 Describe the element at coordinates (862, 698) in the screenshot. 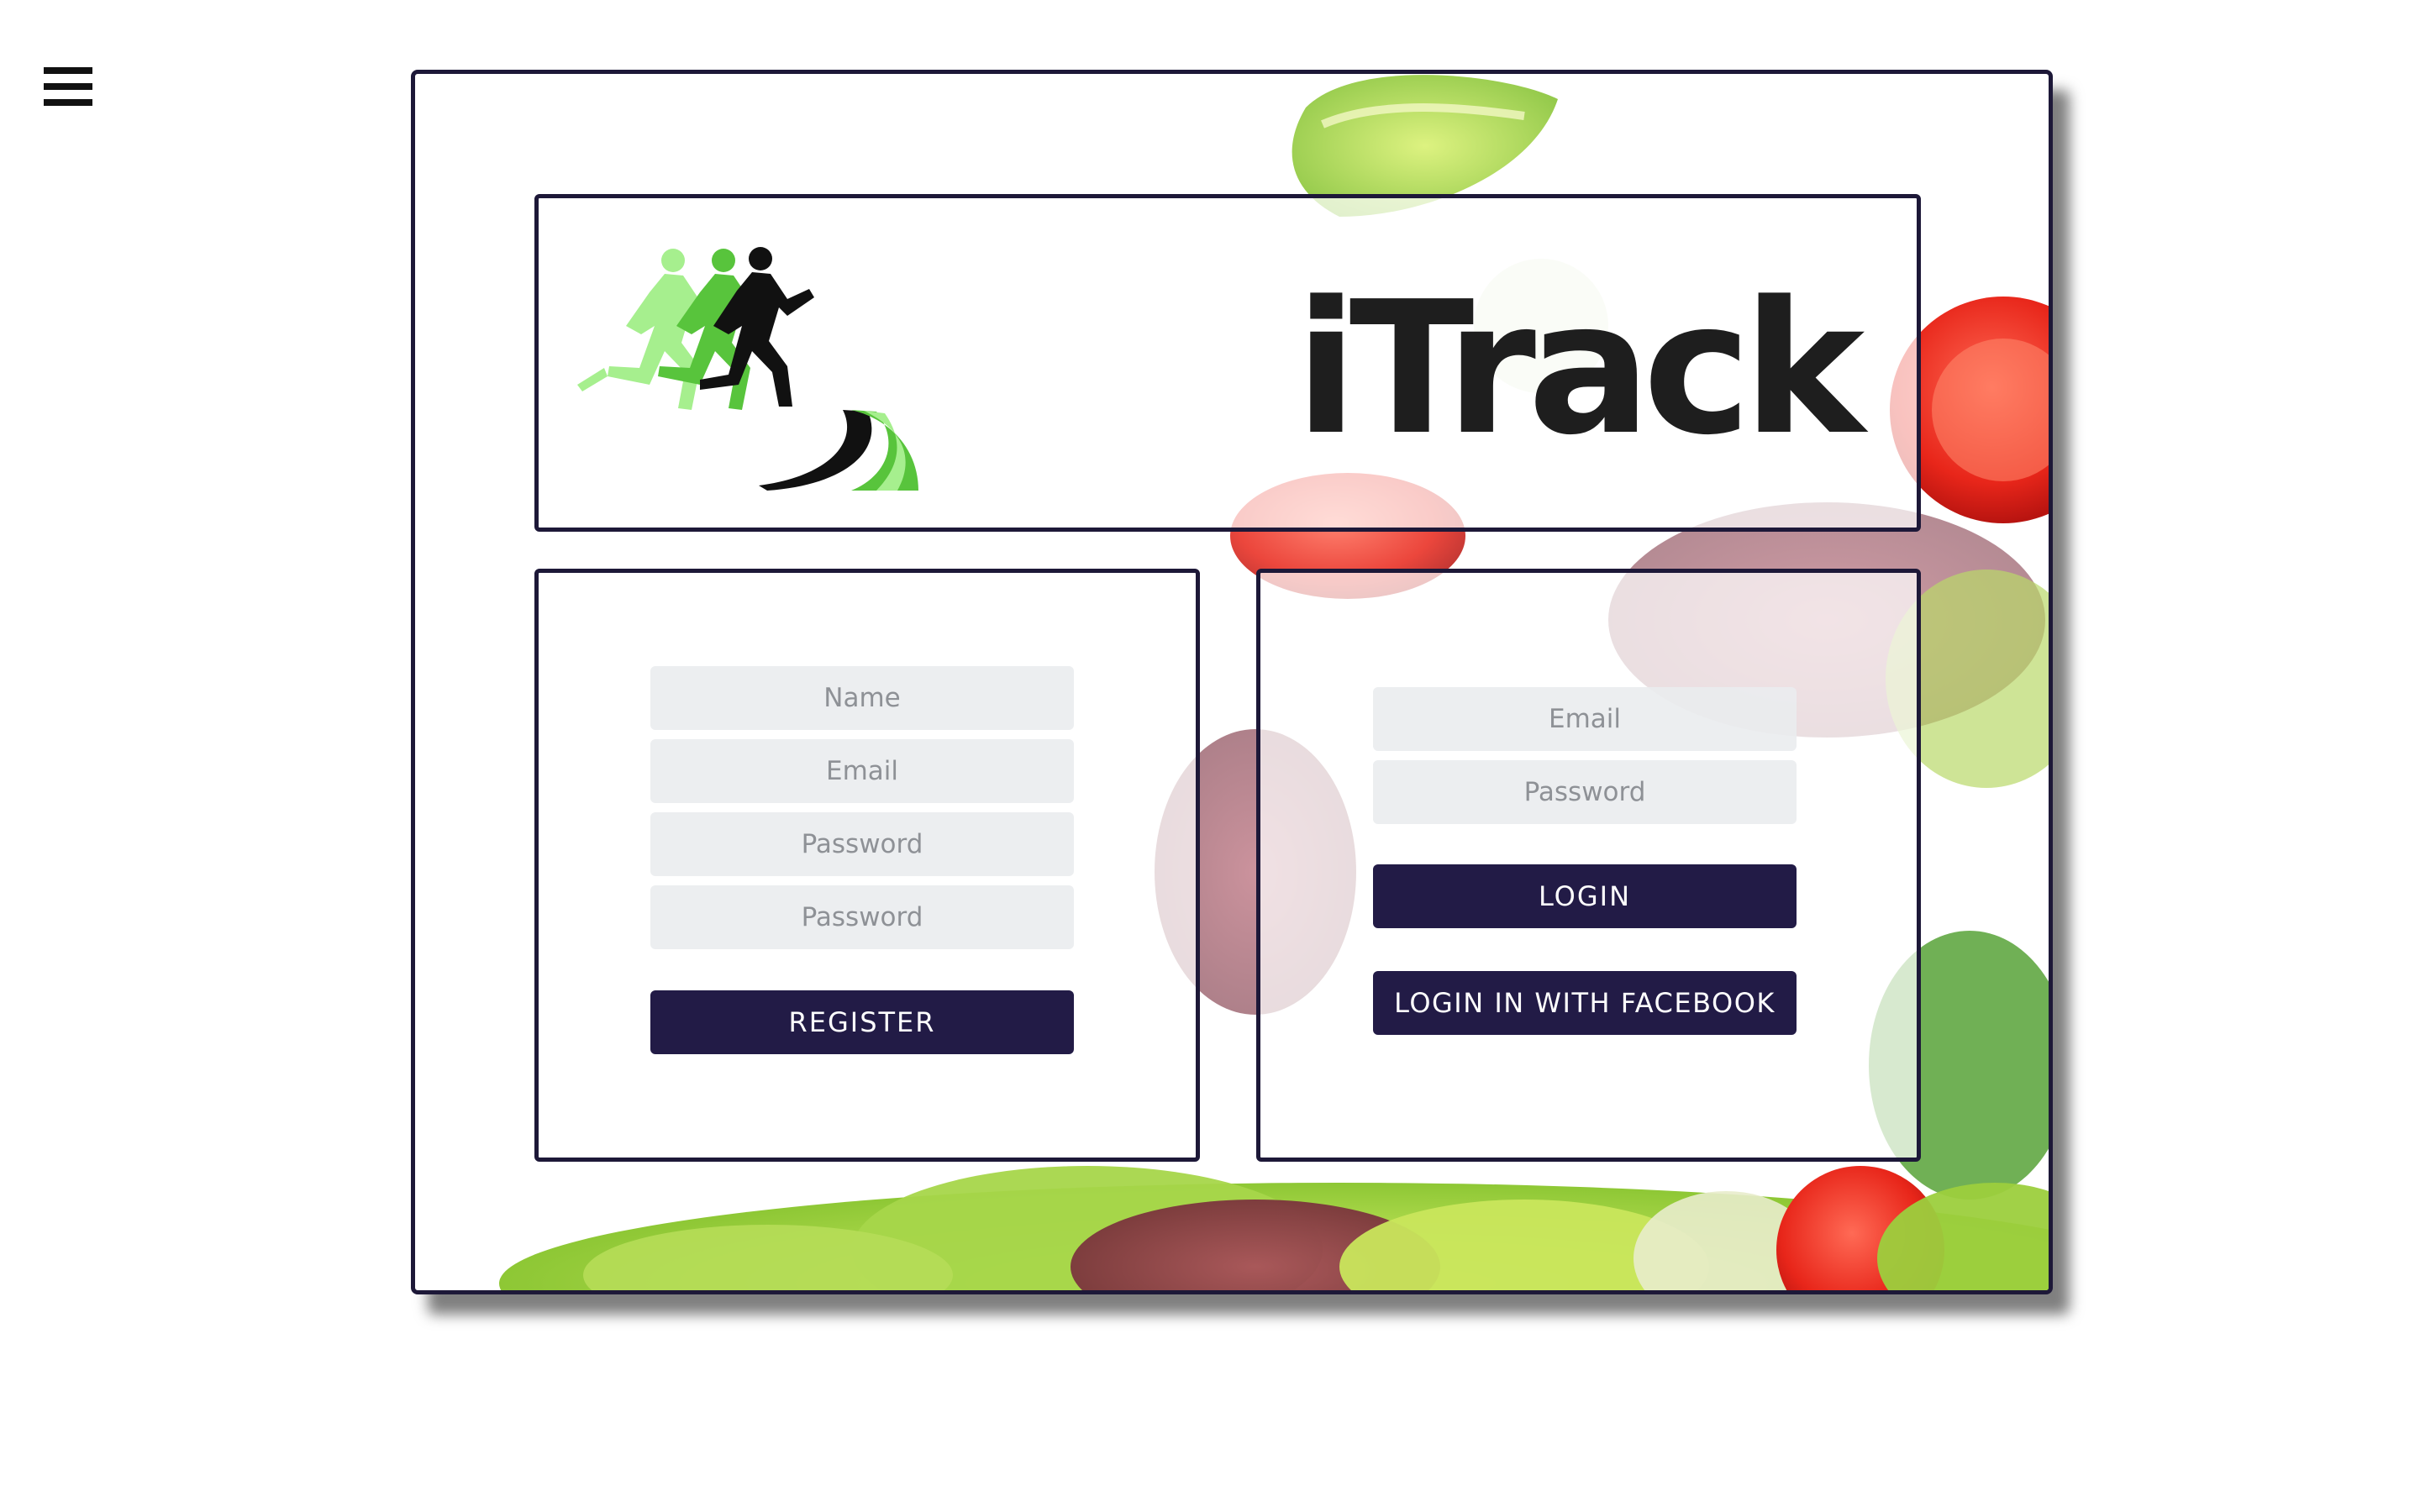

I see `register-name-input` at that location.